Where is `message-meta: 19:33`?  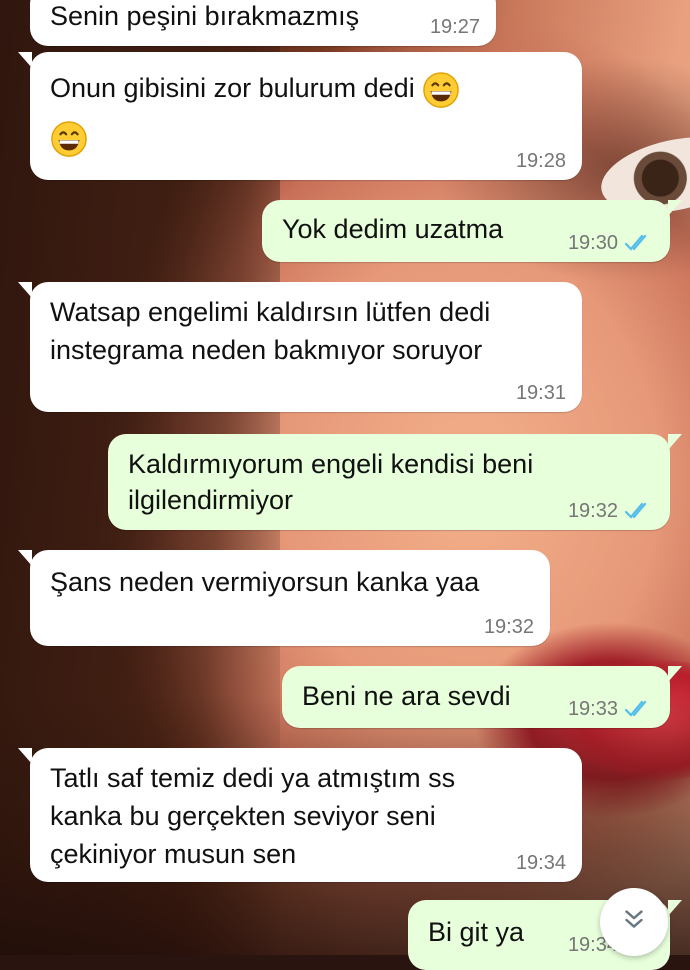
message-meta: 19:33 is located at coordinates (611, 709).